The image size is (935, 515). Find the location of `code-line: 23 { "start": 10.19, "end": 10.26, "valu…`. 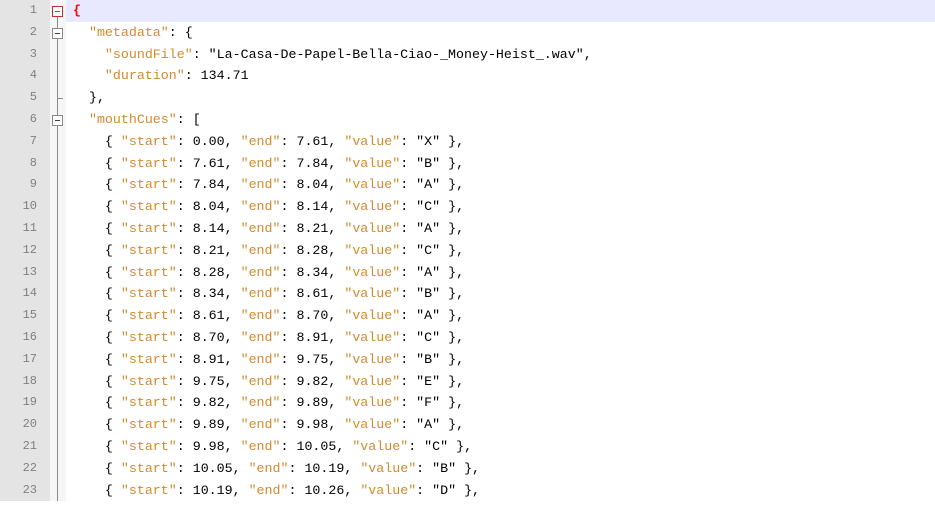

code-line: 23 { "start": 10.19, "end": 10.26, "valu… is located at coordinates (467, 490).